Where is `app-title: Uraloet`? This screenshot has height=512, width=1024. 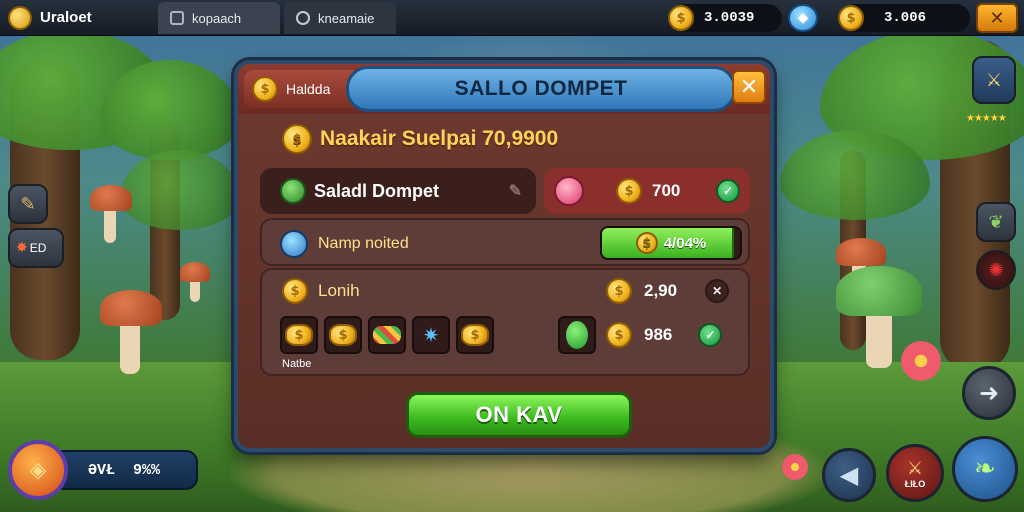
app-title: Uraloet is located at coordinates (66, 17).